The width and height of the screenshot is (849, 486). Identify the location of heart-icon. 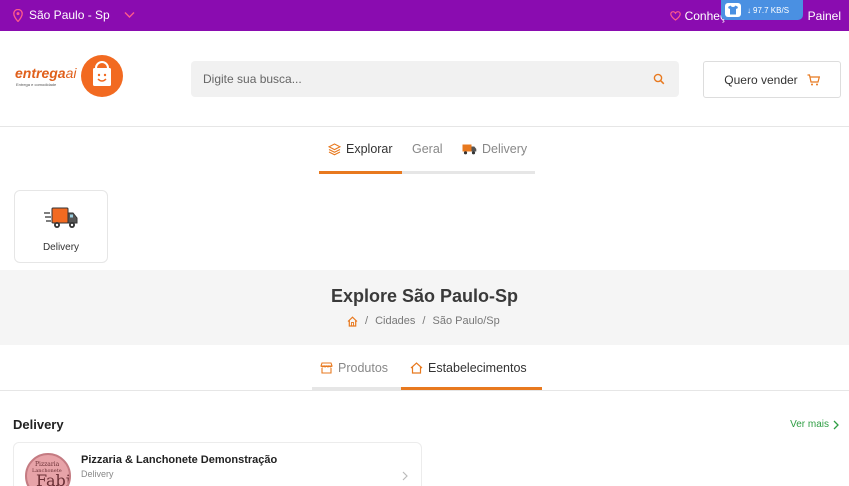
(675, 16).